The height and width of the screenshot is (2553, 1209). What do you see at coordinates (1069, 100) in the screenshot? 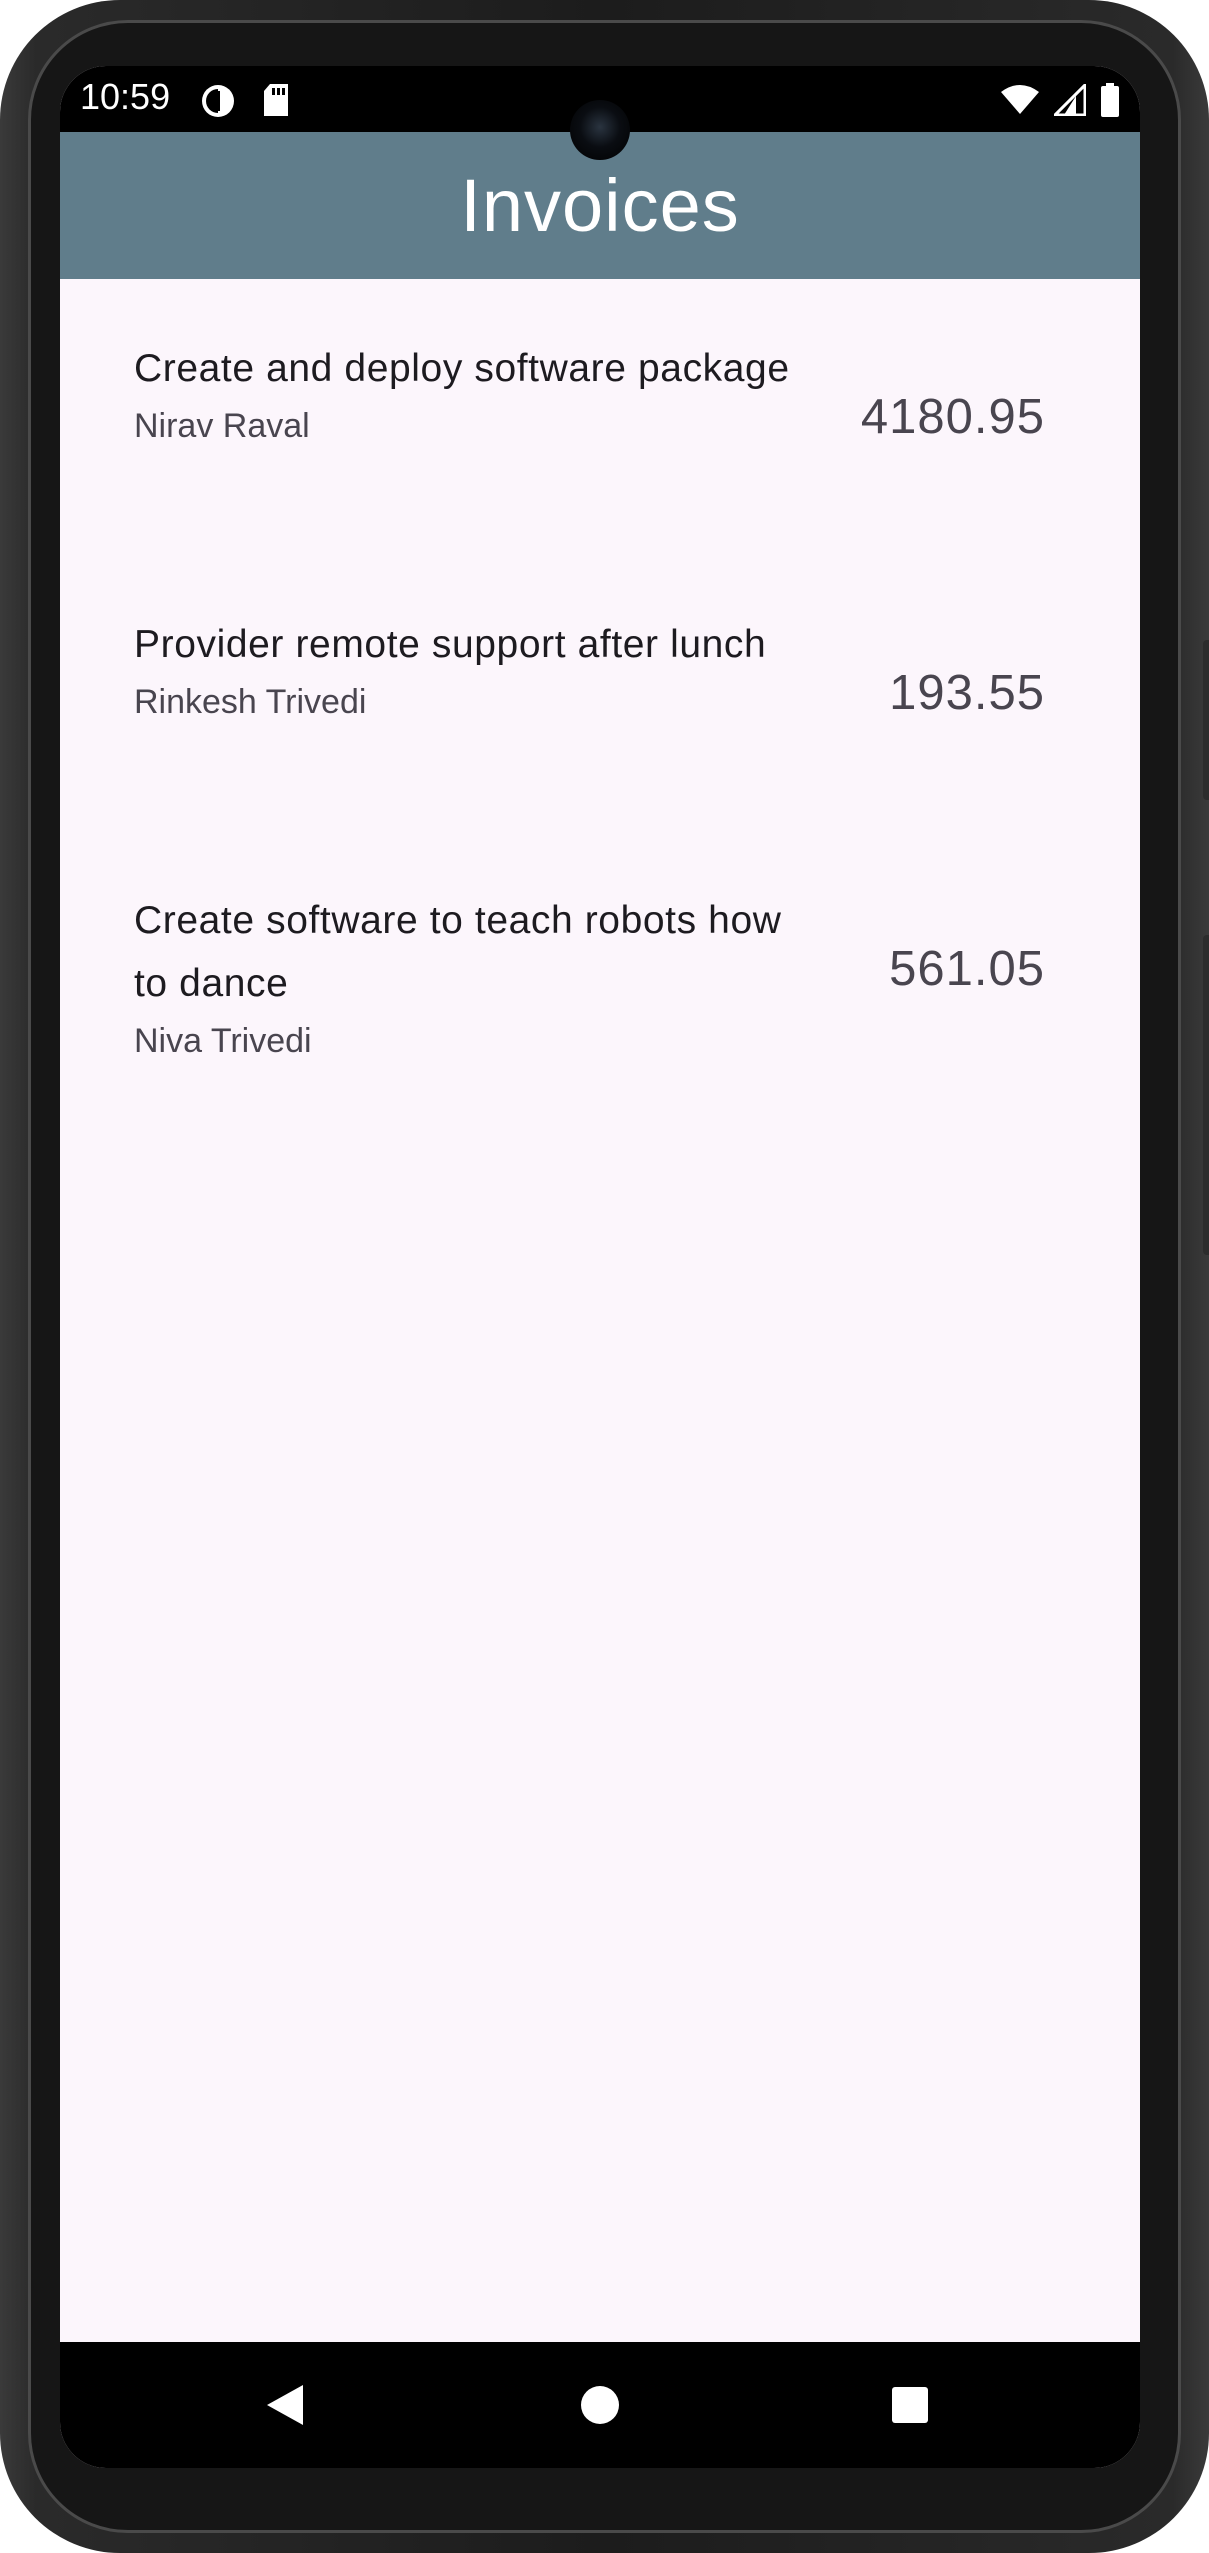
I see `signal-icon` at bounding box center [1069, 100].